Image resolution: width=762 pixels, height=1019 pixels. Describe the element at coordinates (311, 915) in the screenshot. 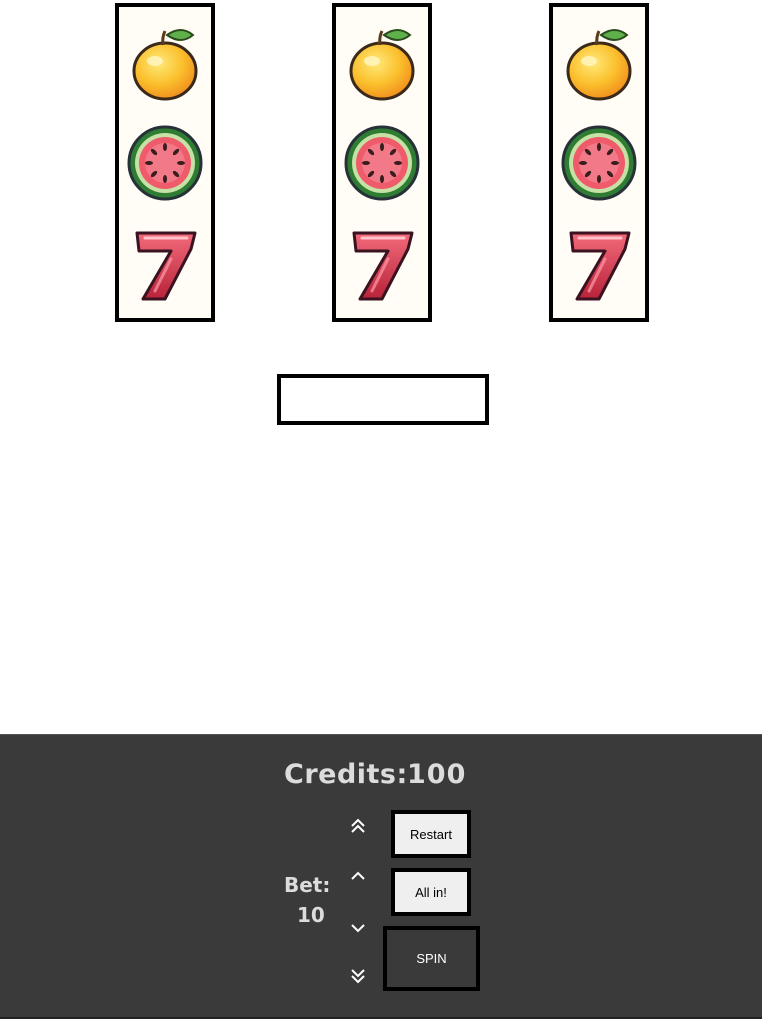

I see `bet-value: 10` at that location.